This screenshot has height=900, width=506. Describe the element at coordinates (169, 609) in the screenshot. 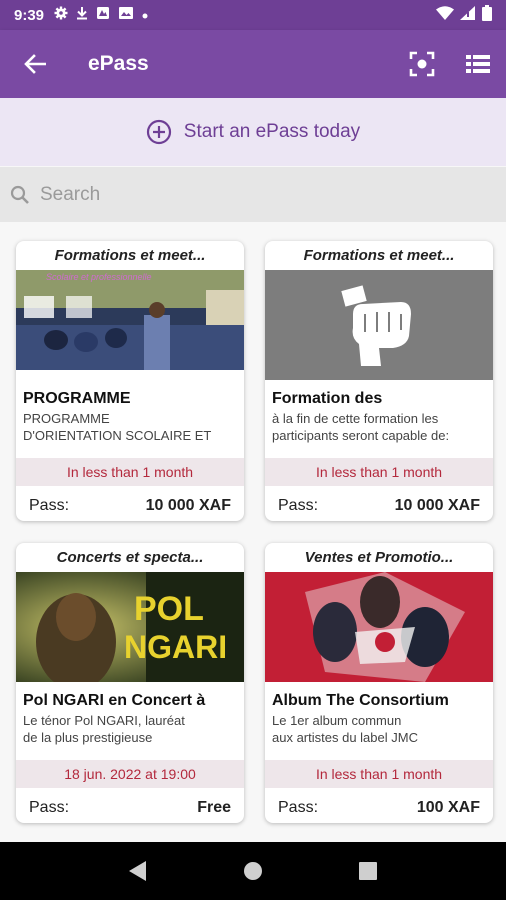

I see `svg-text: POL` at that location.